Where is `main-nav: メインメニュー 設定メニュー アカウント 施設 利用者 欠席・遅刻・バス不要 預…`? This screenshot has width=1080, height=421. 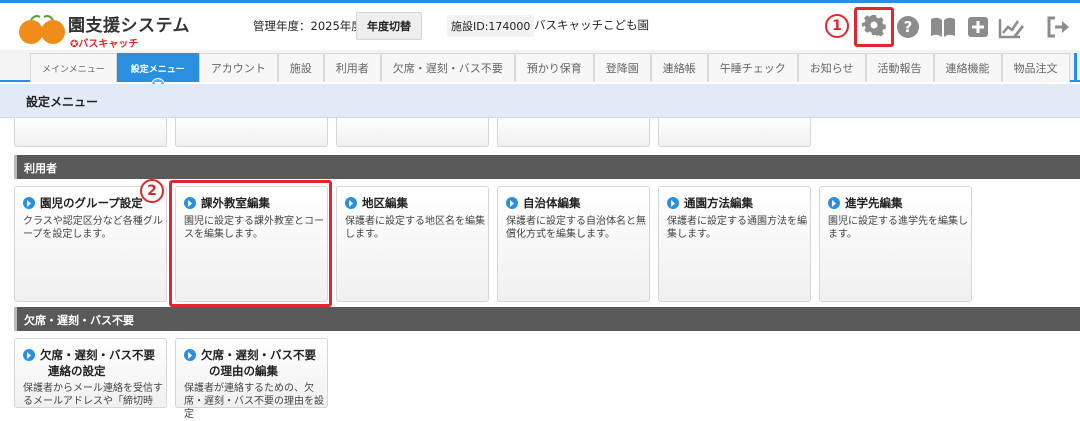 main-nav: メインメニュー 設定メニュー アカウント 施設 利用者 欠席・遅刻・バス不要 預… is located at coordinates (540, 71).